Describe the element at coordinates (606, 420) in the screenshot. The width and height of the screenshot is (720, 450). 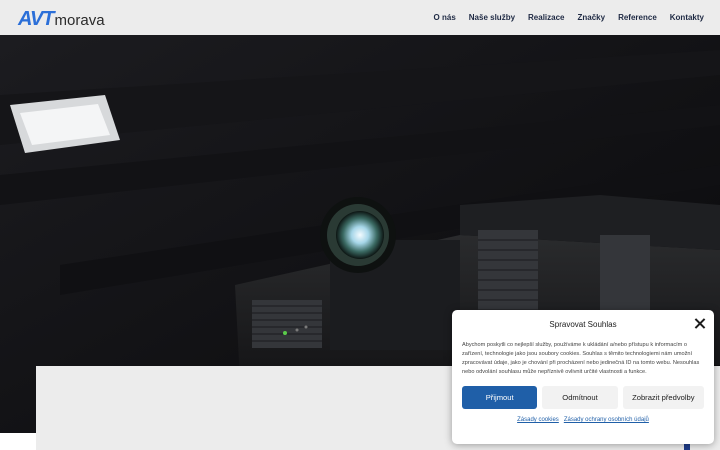
I see `privacy-policy-link: Zásady ochrany osobních údajů` at that location.